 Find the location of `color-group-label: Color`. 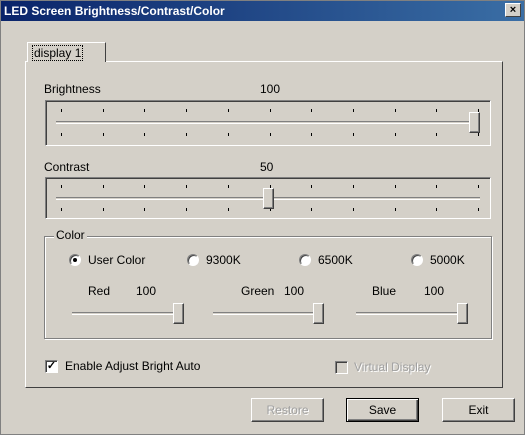

color-group-label: Color is located at coordinates (70, 235).